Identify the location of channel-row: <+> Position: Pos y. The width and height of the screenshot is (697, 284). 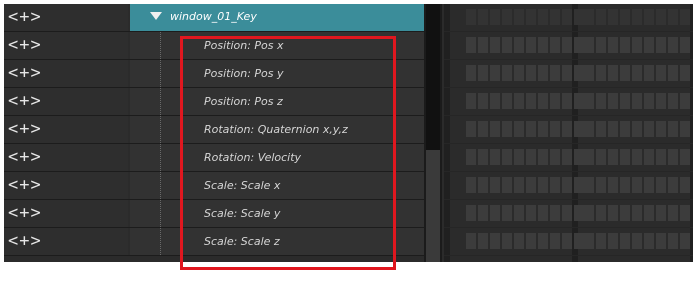
(214, 74).